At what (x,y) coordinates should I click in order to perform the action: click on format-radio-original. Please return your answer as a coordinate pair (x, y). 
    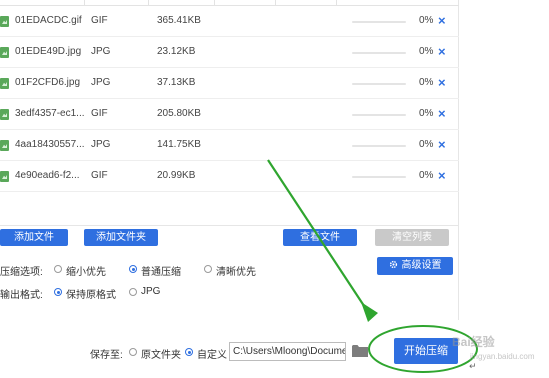
    Looking at the image, I should click on (58, 292).